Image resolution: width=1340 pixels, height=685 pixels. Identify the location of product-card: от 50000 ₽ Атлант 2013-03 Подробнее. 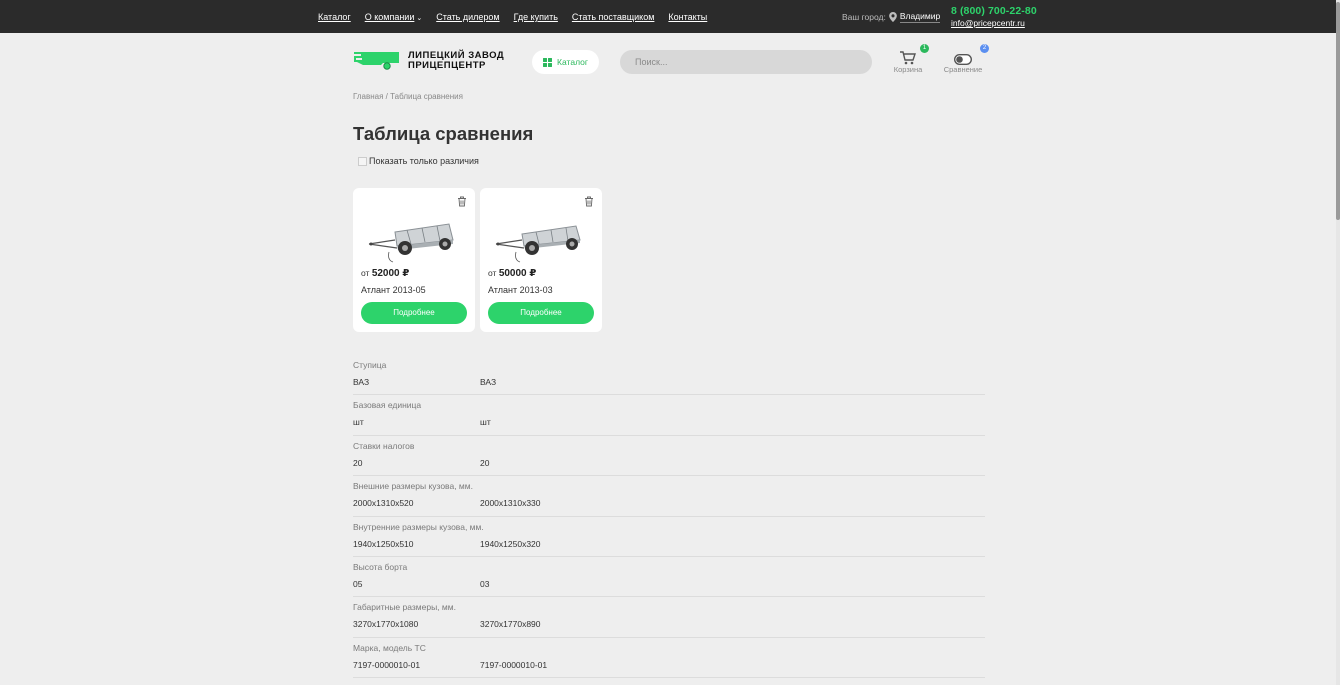
(541, 260).